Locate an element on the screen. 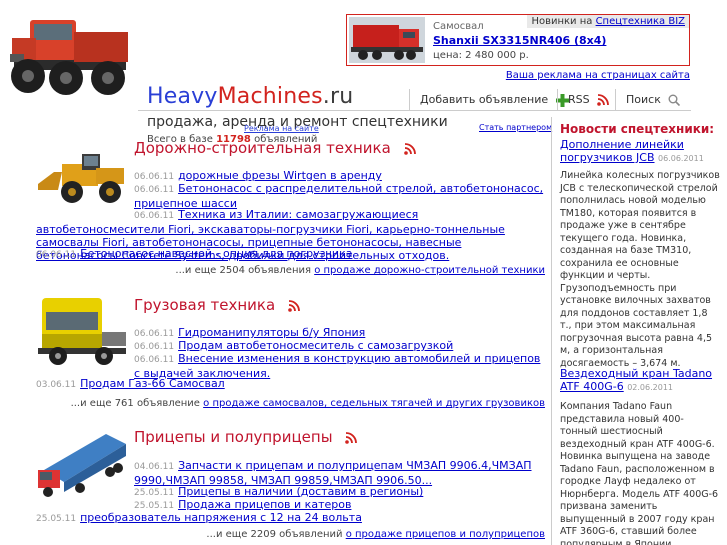 The height and width of the screenshot is (545, 727). top-menubar: Добавить объявление RSS Поиск is located at coordinates (414, 100).